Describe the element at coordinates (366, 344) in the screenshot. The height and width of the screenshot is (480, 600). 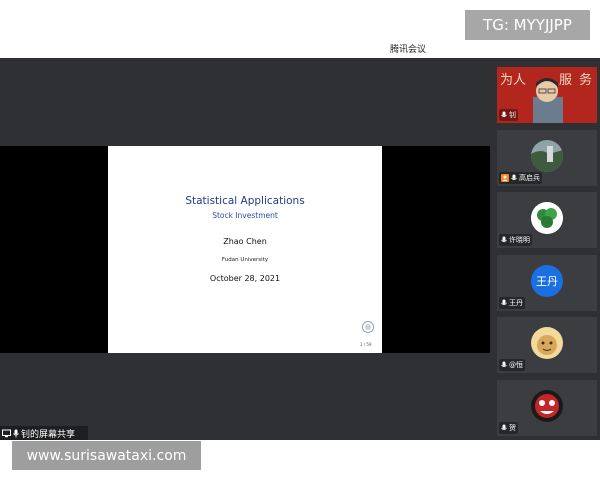
I see `slide-page-number: 1 / 59` at that location.